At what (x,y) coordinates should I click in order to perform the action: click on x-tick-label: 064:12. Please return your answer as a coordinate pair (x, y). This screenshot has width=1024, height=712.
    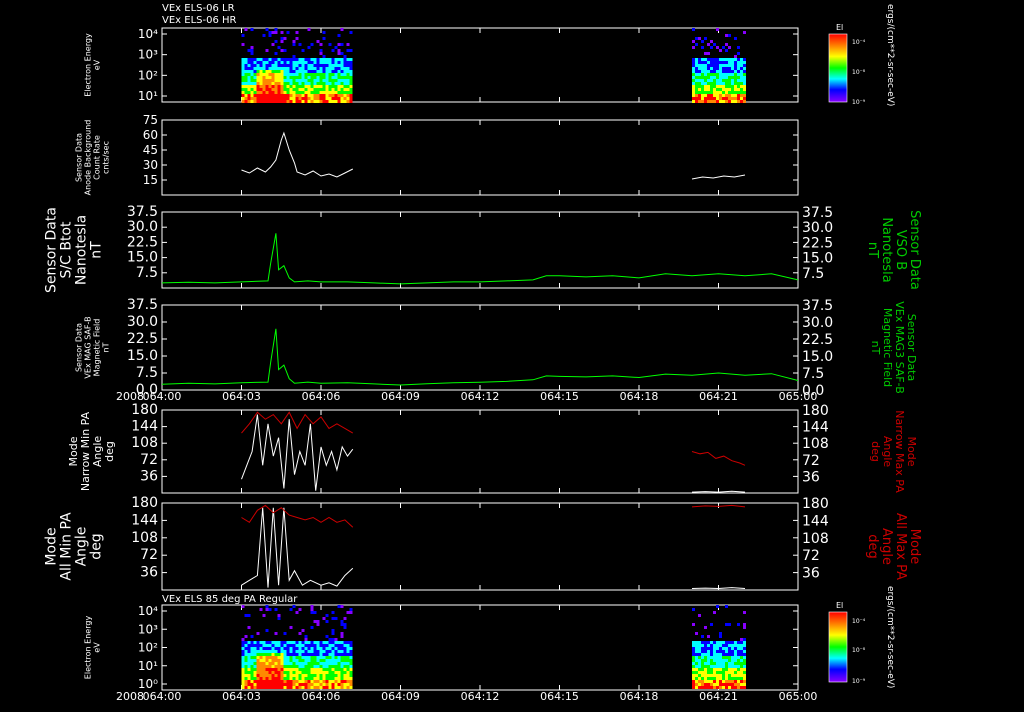
    Looking at the image, I should click on (480, 396).